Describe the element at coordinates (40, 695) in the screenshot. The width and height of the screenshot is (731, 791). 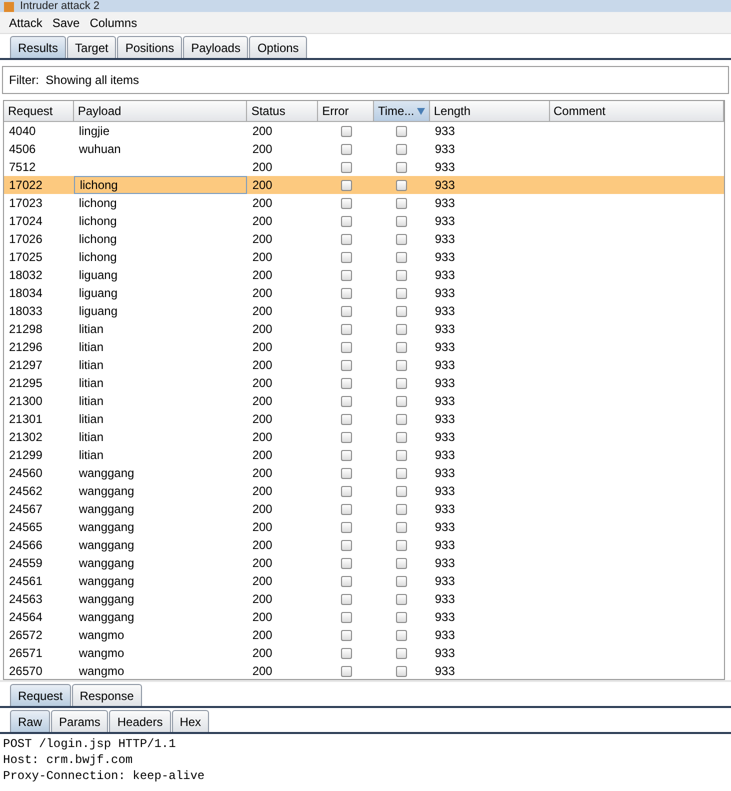
I see `tab: Request` at that location.